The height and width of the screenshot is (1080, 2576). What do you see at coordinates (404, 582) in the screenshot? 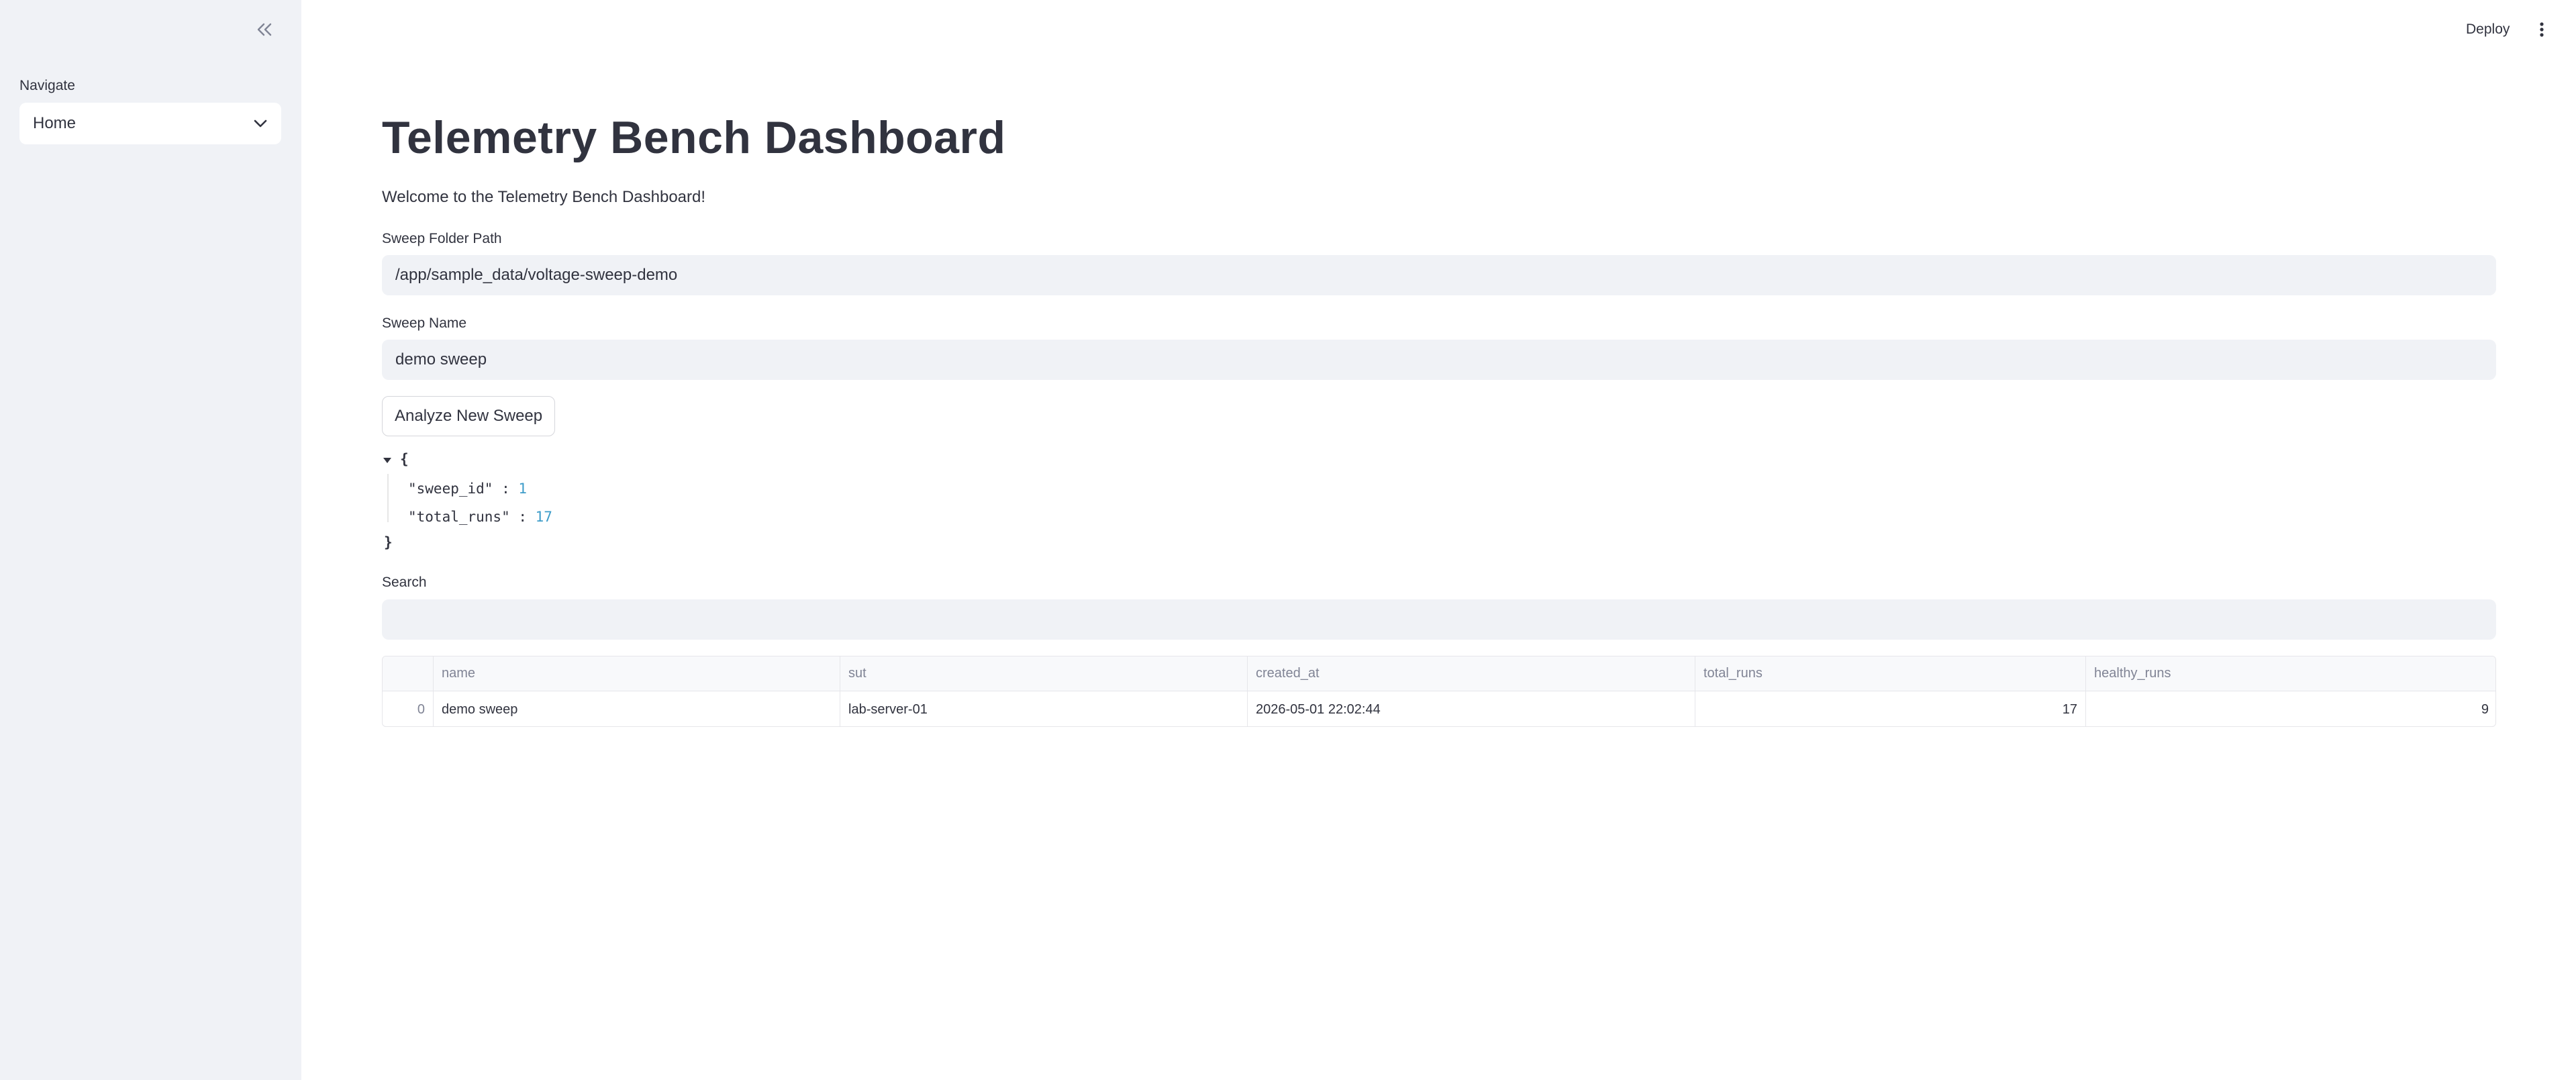
I see `search-label: Search` at bounding box center [404, 582].